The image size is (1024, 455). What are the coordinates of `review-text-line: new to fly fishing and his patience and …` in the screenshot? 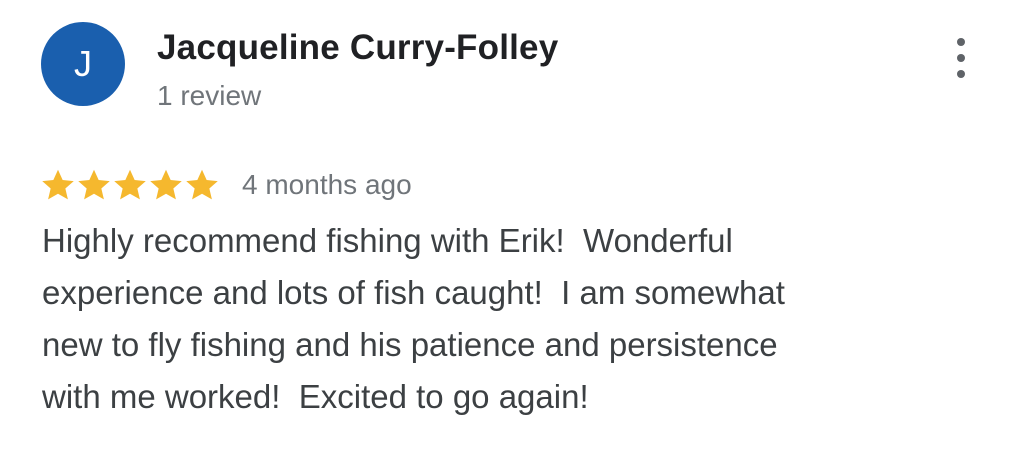 It's located at (410, 344).